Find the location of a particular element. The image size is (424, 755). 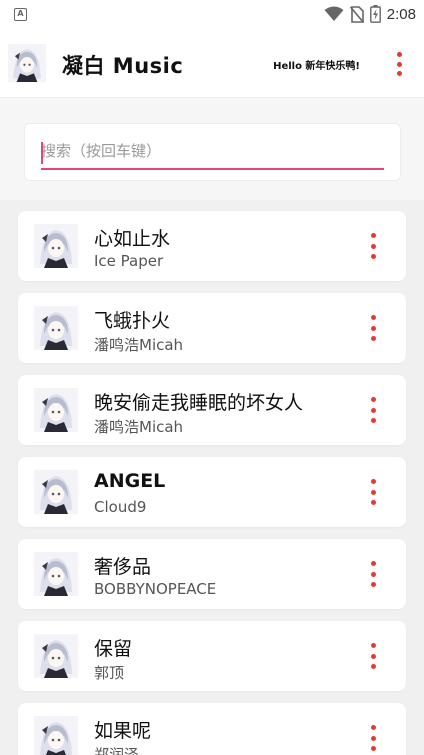

search-card is located at coordinates (212, 152).